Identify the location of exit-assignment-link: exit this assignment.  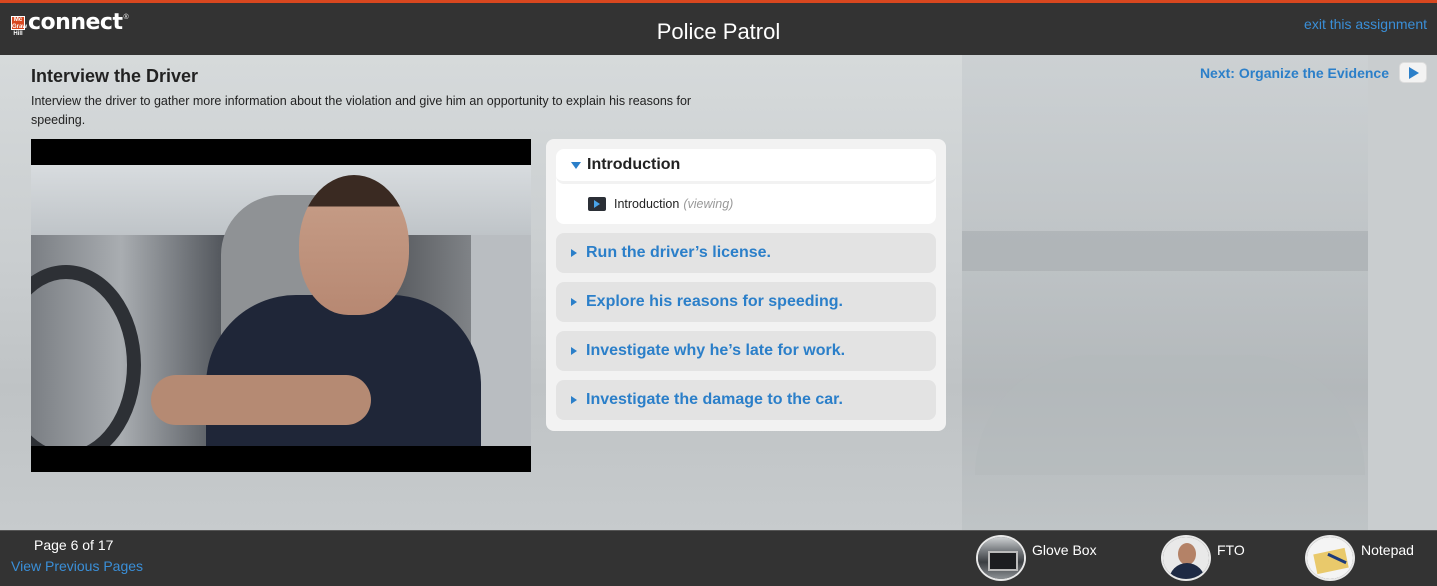
(1365, 24).